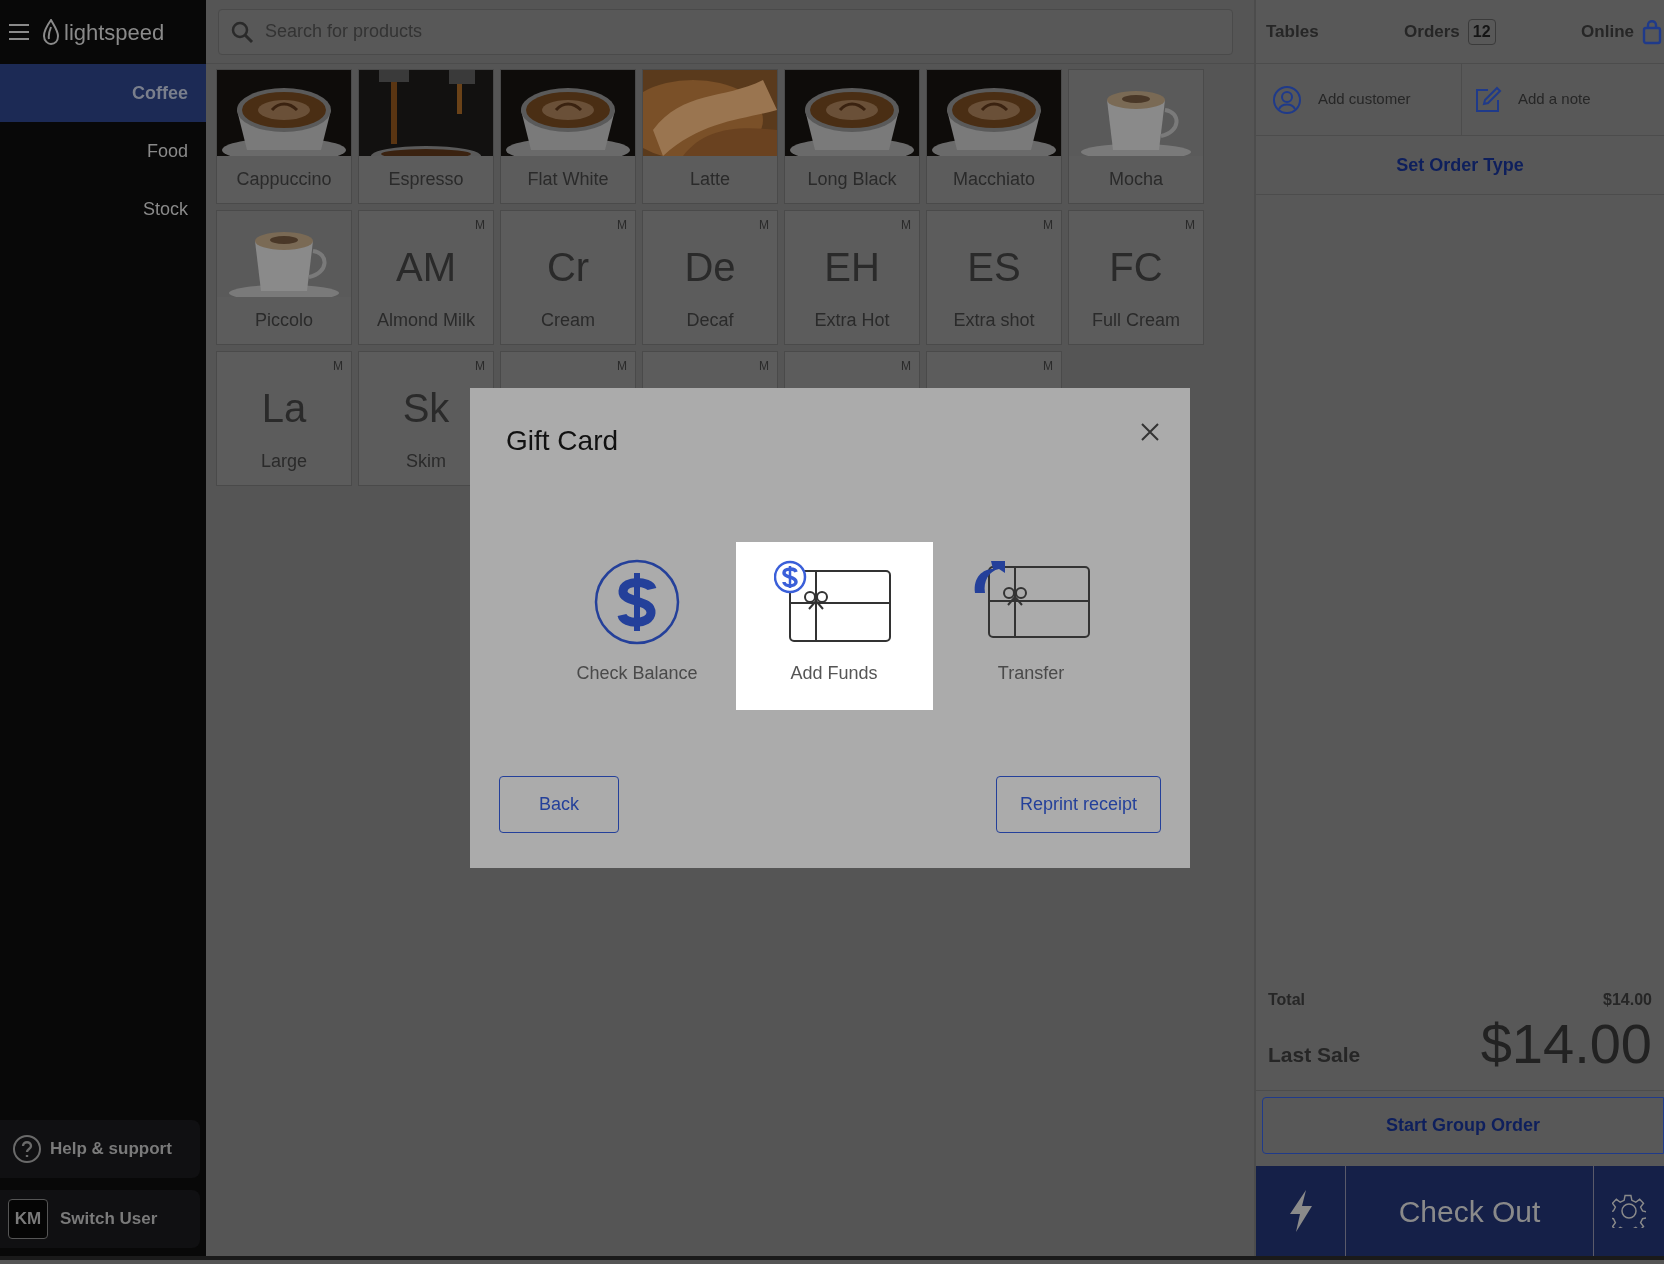  What do you see at coordinates (834, 673) in the screenshot?
I see `option-label: Add Funds` at bounding box center [834, 673].